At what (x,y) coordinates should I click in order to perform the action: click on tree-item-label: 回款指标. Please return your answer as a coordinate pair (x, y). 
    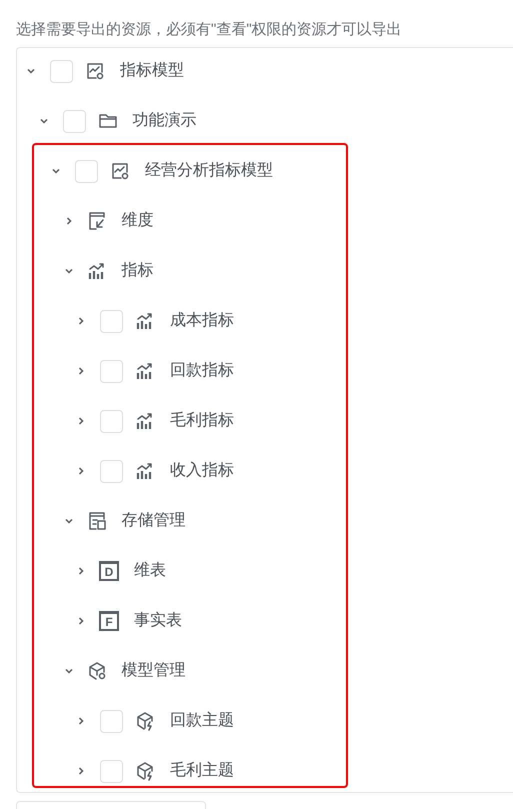
    Looking at the image, I should click on (202, 371).